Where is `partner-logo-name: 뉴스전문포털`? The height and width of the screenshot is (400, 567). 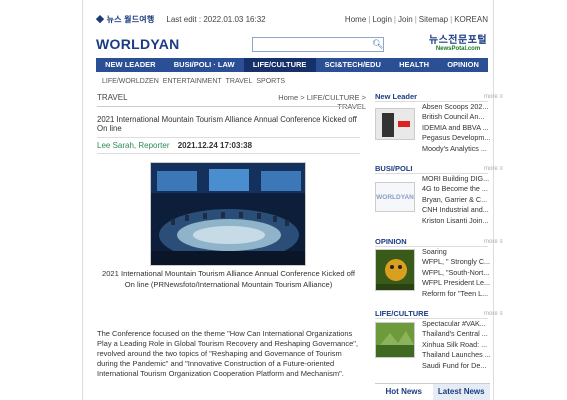 partner-logo-name: 뉴스전문포털 is located at coordinates (458, 40).